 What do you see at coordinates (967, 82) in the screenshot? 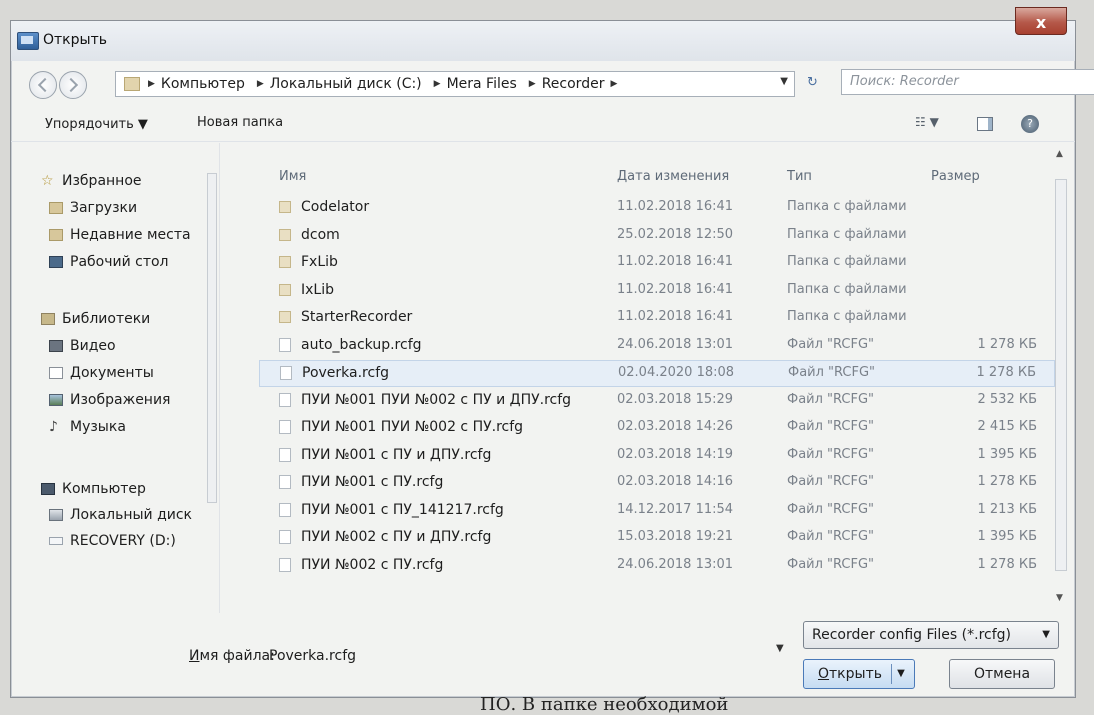
I see `search-input: Поиск: Recorder` at bounding box center [967, 82].